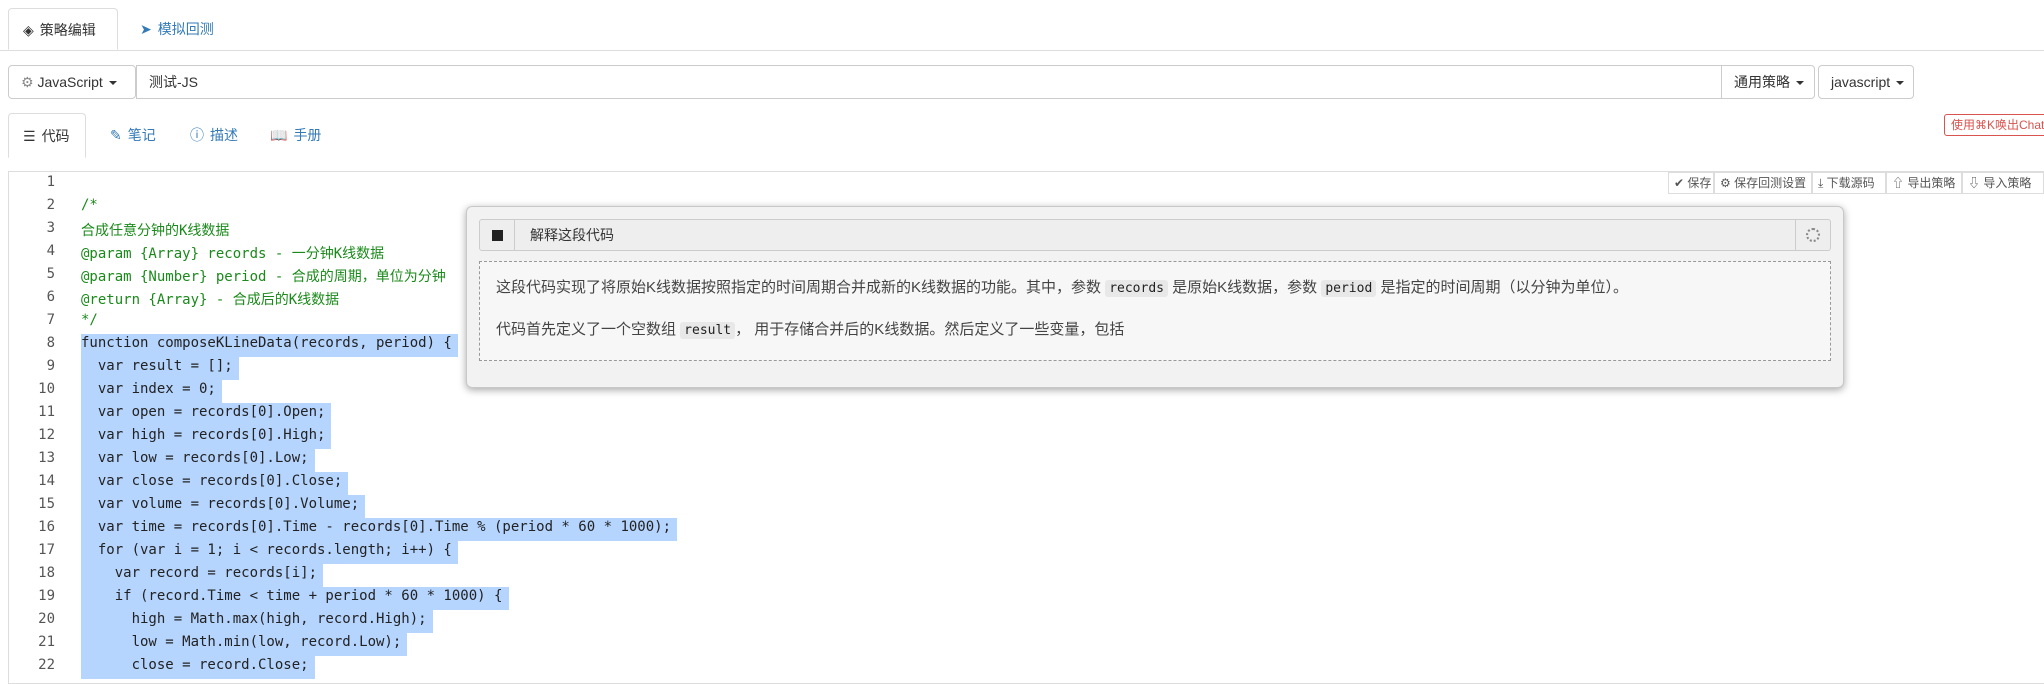  I want to click on line-number: 22, so click(46, 665).